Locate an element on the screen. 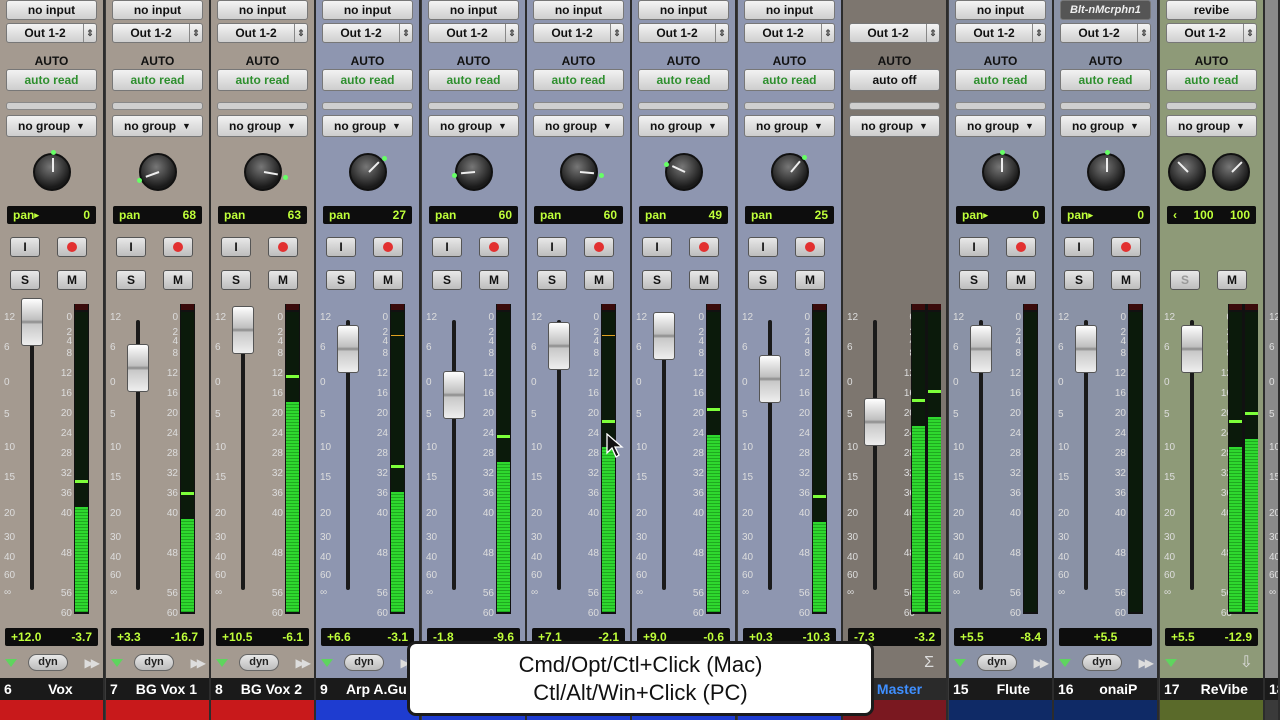 The image size is (1280, 720). pan-readout: pan 60 is located at coordinates (473, 215).